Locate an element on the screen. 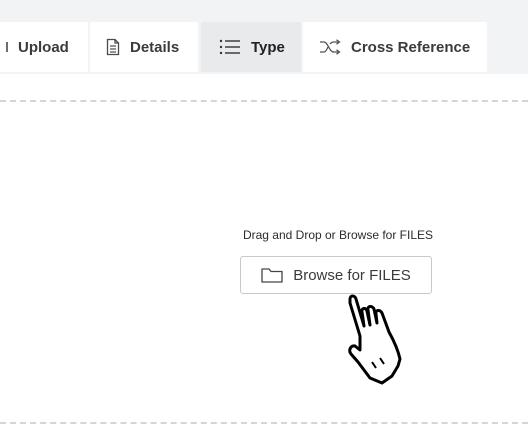 The height and width of the screenshot is (426, 528). shuffle-icon is located at coordinates (330, 47).